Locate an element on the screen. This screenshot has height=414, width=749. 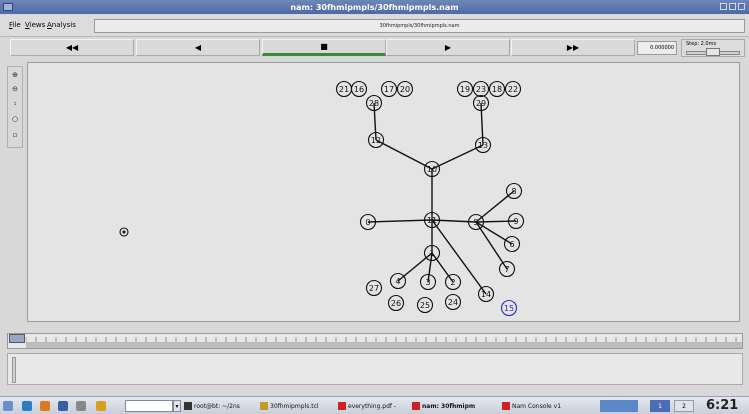
monitor-launcher-icon is located at coordinates (63, 406).